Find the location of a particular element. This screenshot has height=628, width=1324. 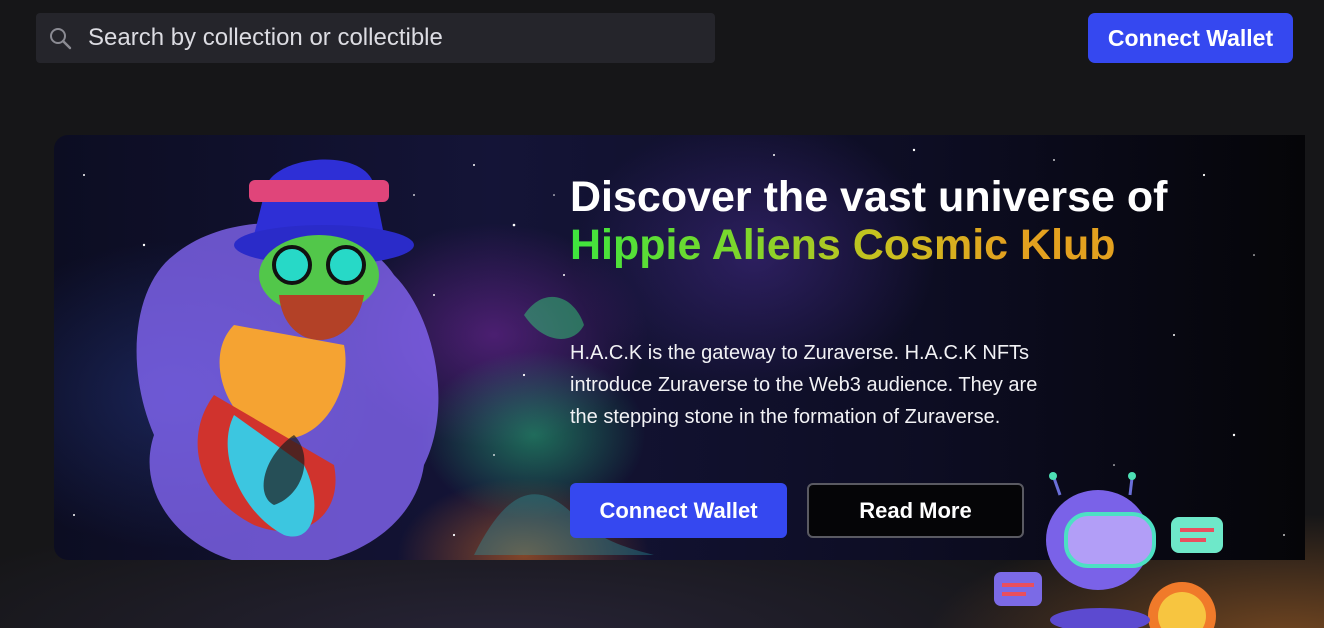

hero-connect-wallet-button: Connect Wallet is located at coordinates (678, 510).